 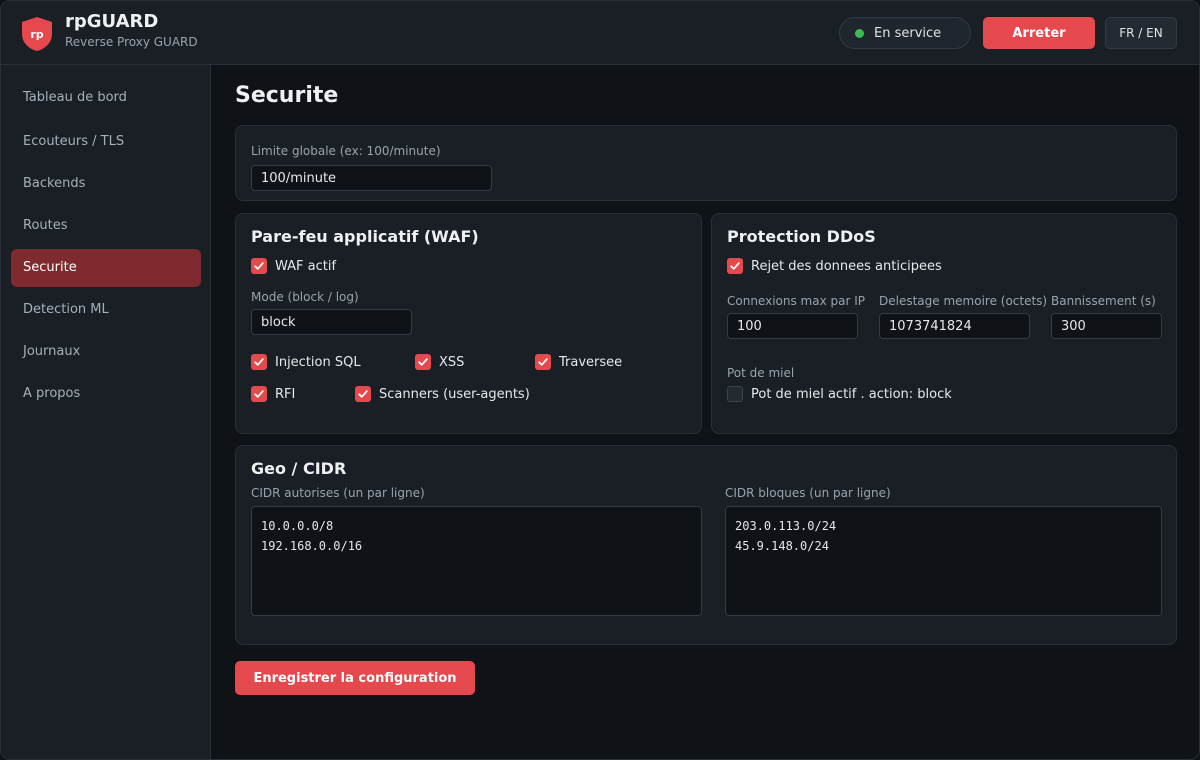 What do you see at coordinates (306, 266) in the screenshot?
I see `waf-enabled-label: WAF actif` at bounding box center [306, 266].